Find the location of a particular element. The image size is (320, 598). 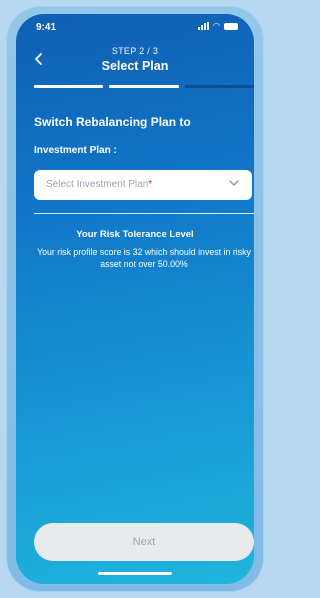

select-placeholder: Select Investment Plan is located at coordinates (97, 184).